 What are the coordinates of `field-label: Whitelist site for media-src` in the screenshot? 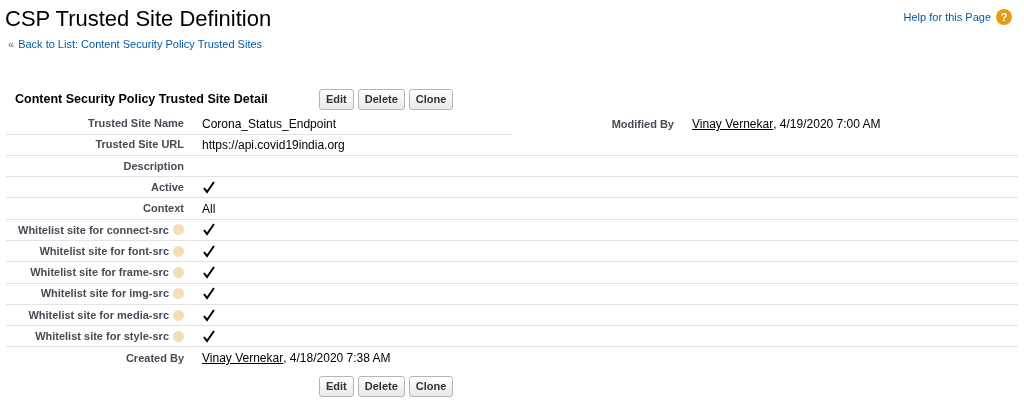 It's located at (98, 315).